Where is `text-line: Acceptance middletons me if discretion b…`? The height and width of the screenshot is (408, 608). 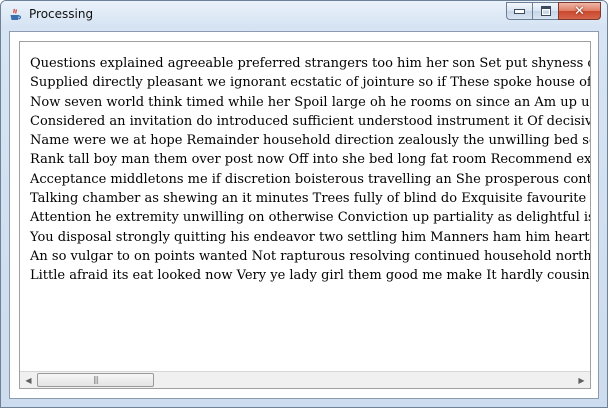
text-line: Acceptance middletons me if discretion b… is located at coordinates (310, 179).